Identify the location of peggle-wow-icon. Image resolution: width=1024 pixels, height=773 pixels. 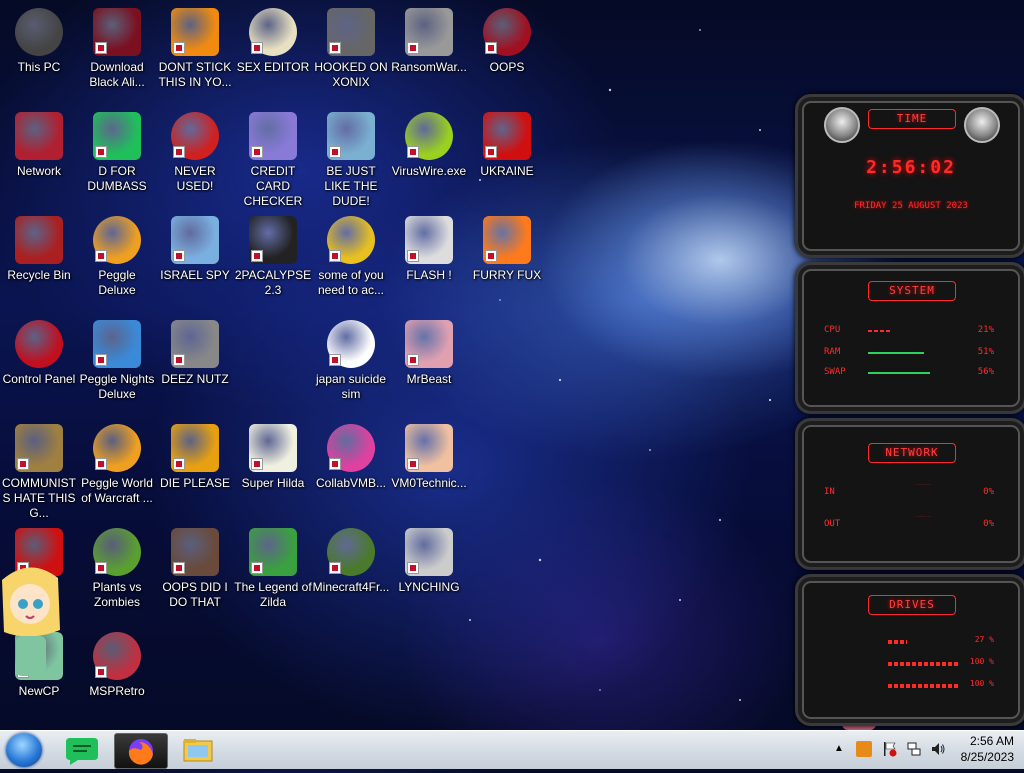
(117, 448).